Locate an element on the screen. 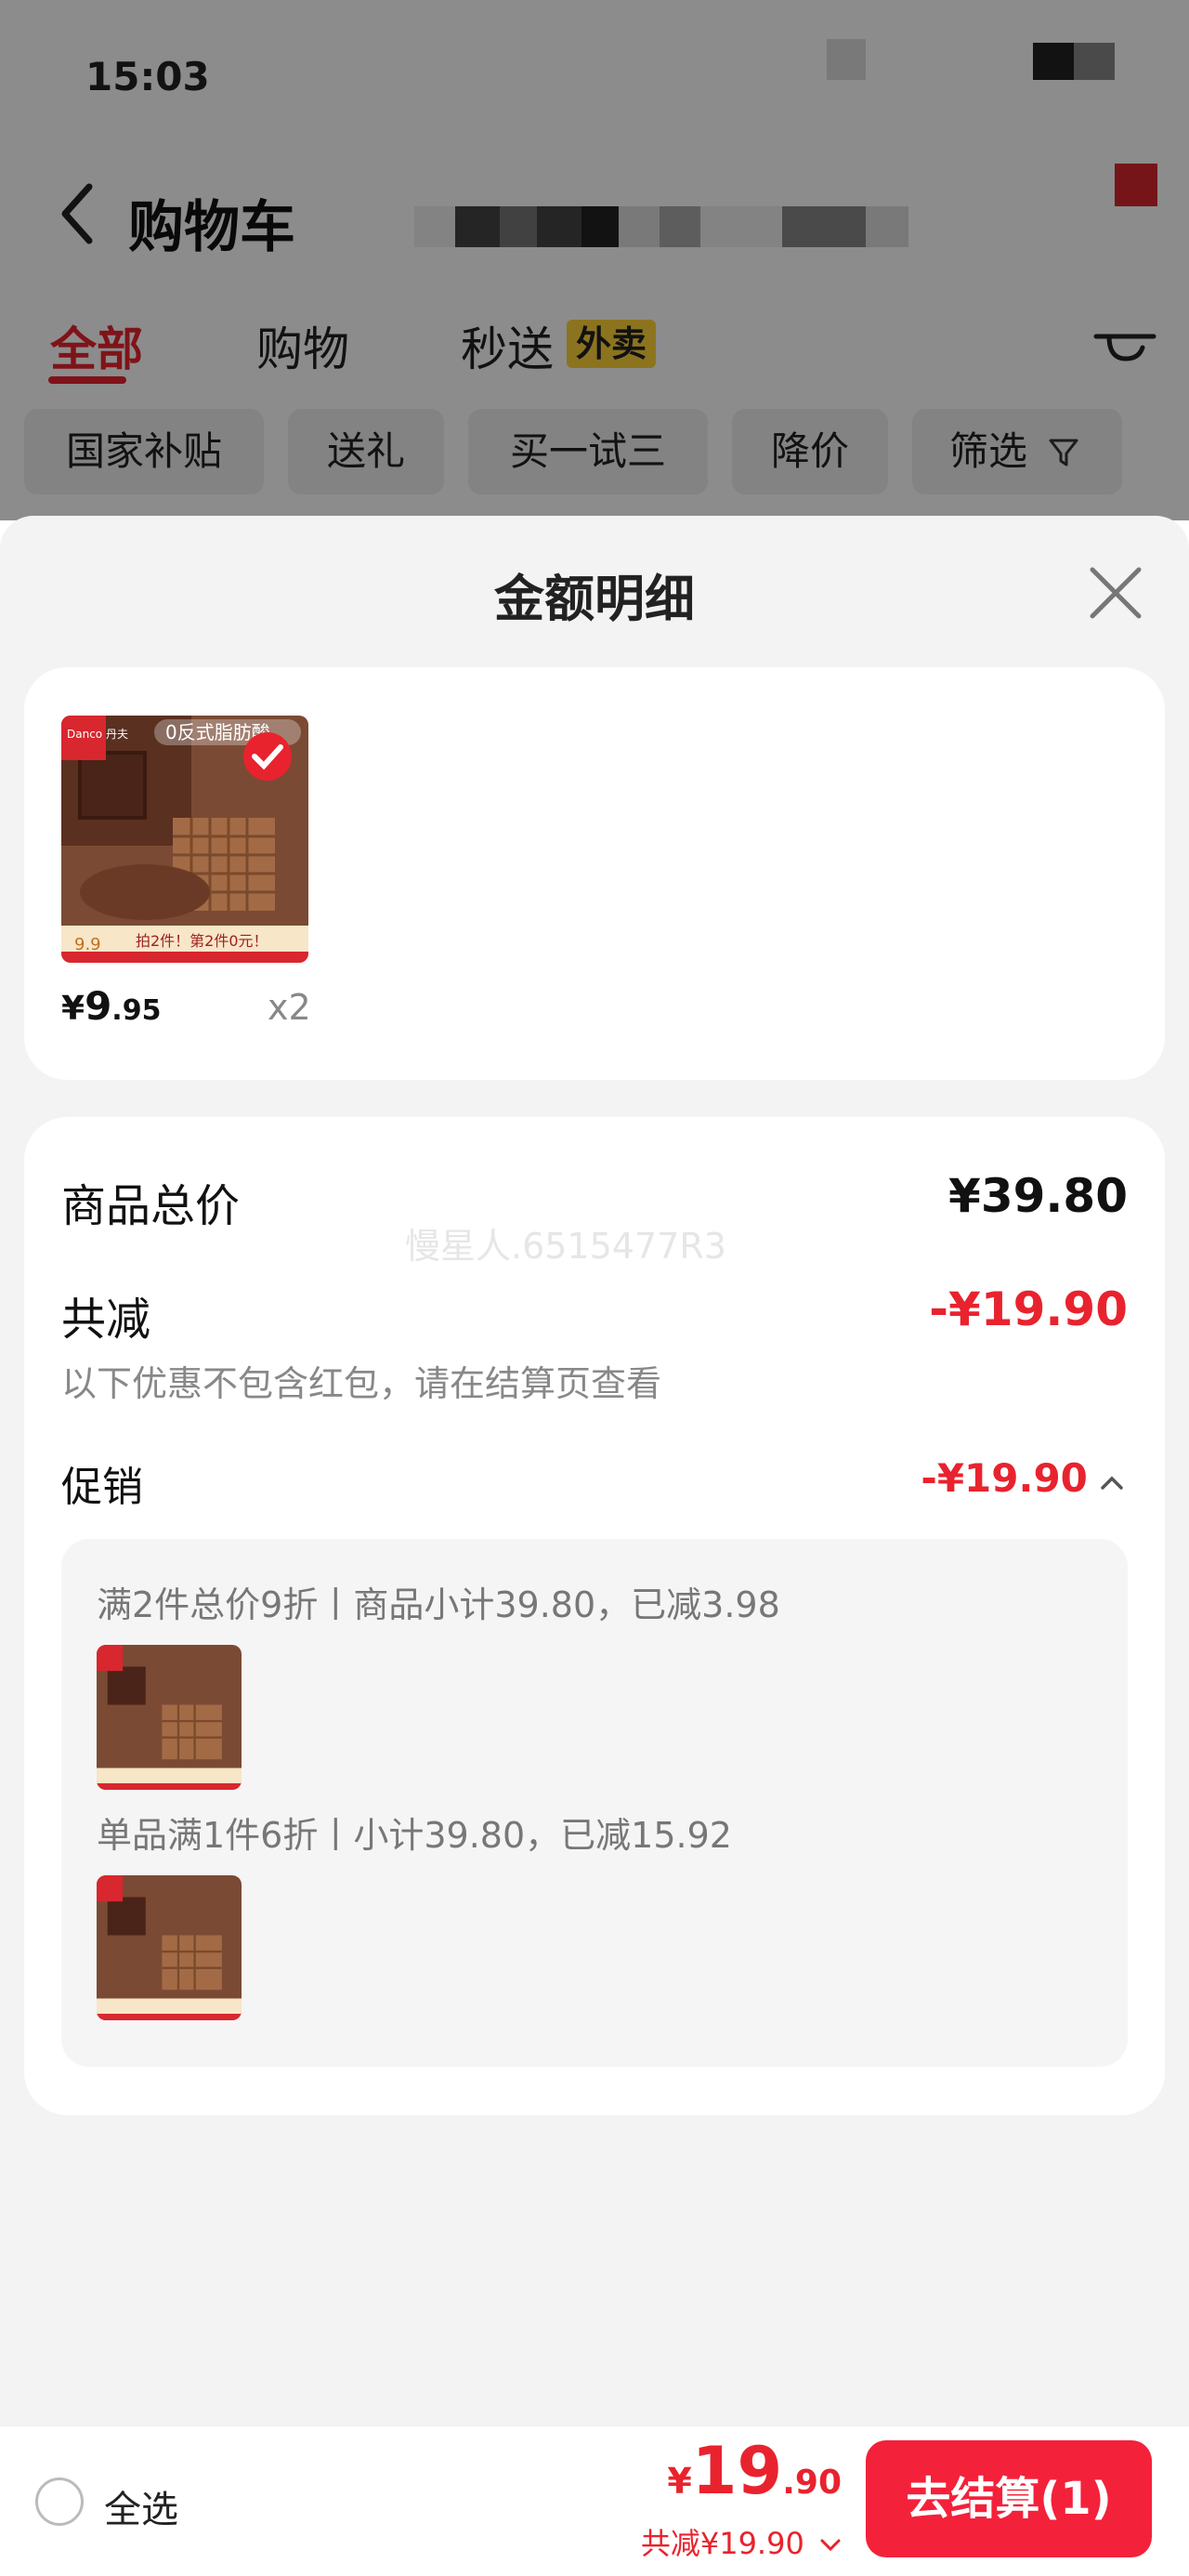  total-price-value: ¥39.80 is located at coordinates (1038, 1196).